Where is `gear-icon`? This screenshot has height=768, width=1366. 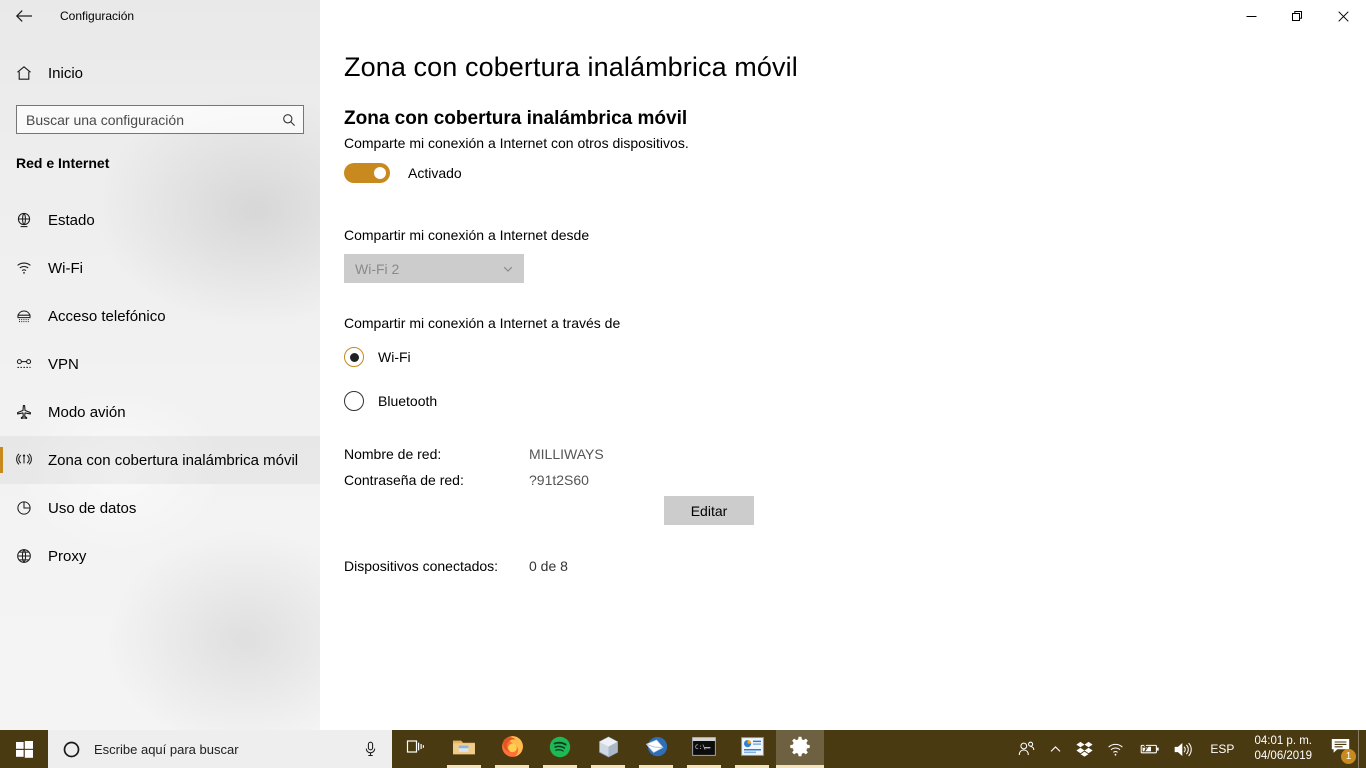 gear-icon is located at coordinates (800, 749).